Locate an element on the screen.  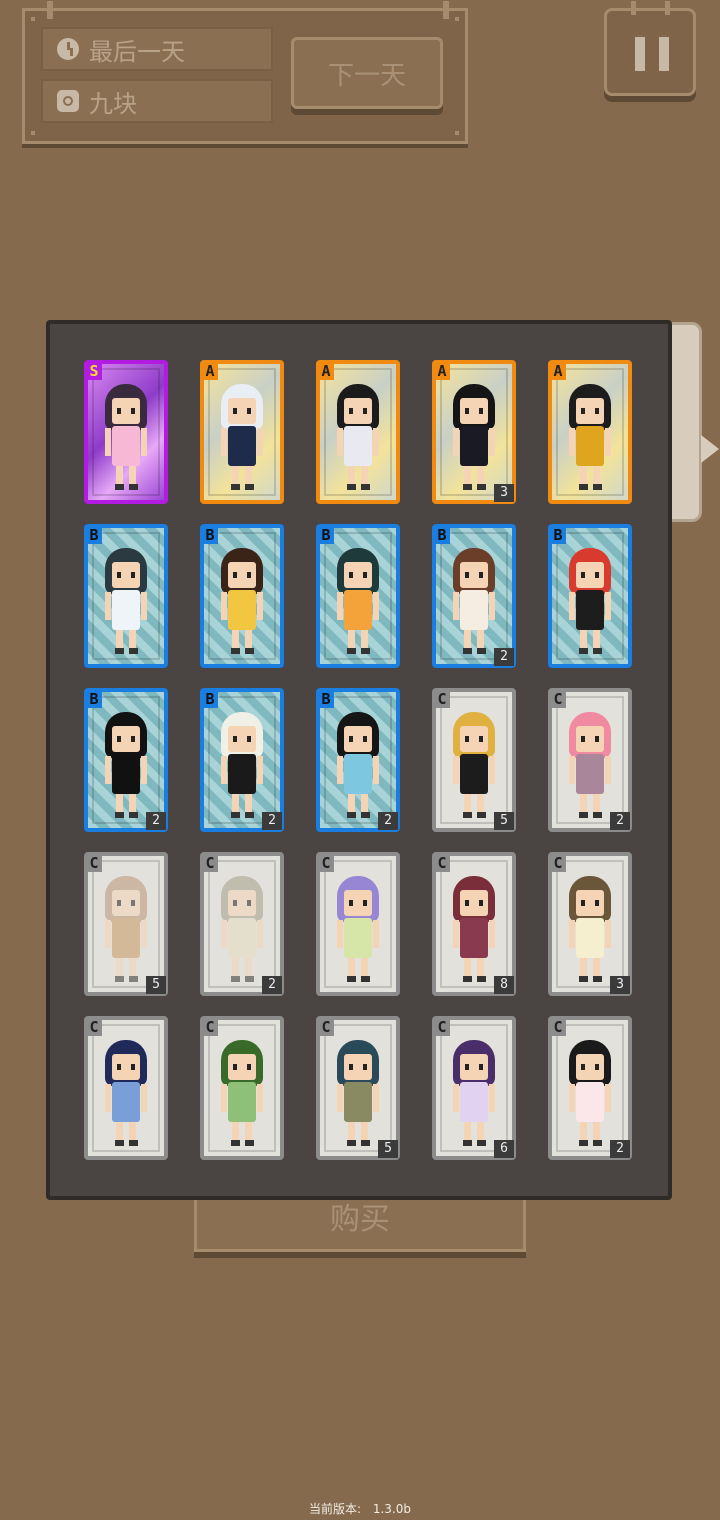
character-card: C6 is located at coordinates (474, 1088).